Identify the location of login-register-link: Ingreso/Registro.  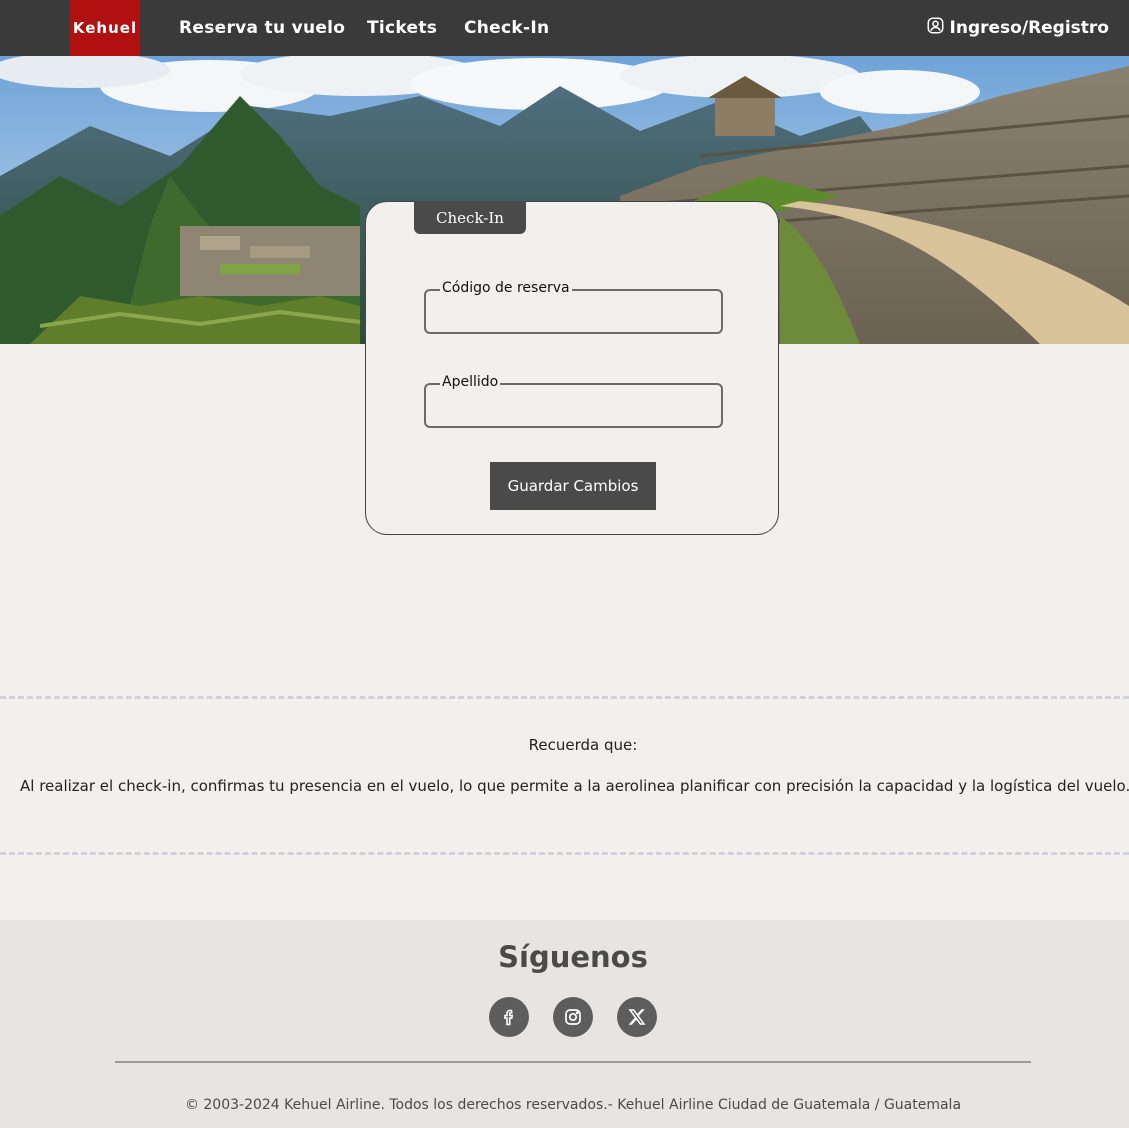
(1018, 28).